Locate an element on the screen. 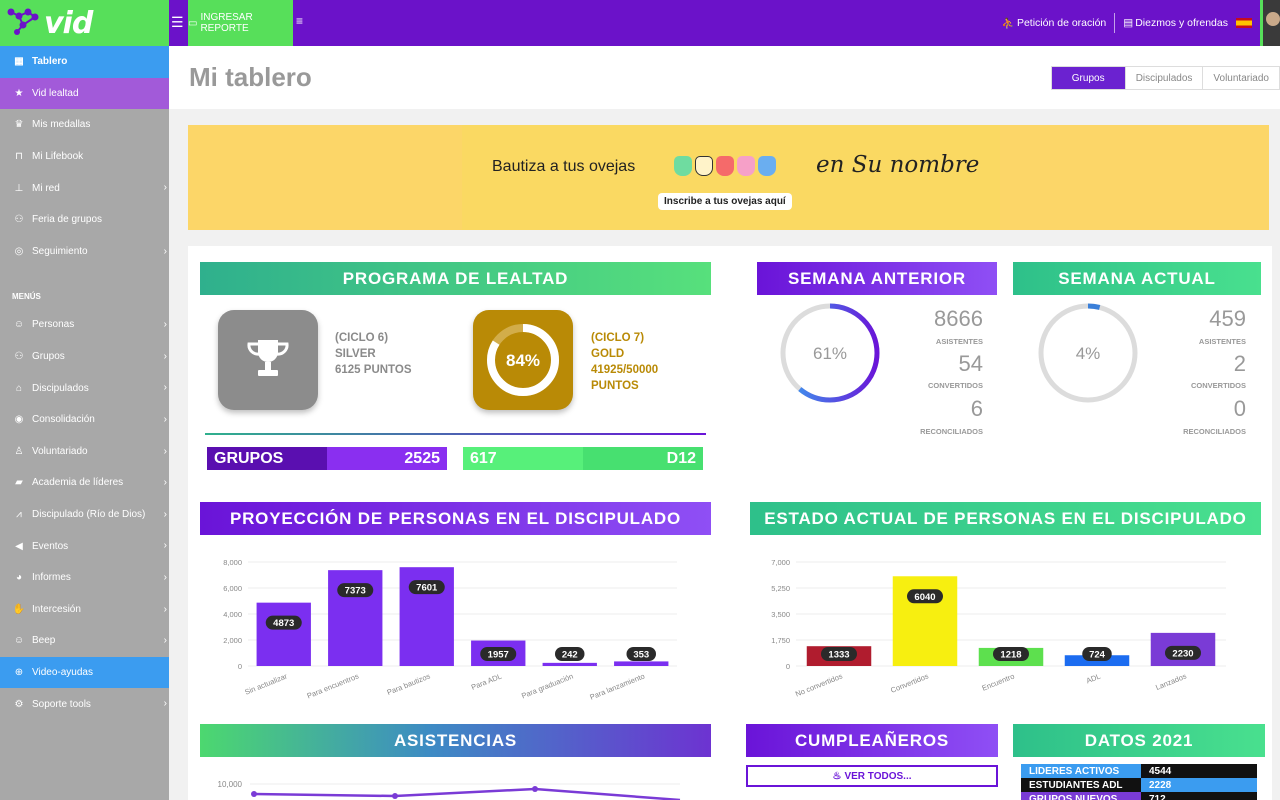 This screenshot has width=1280, height=800. cumpleaneros-title: CUMPLEAÑEROS is located at coordinates (872, 740).